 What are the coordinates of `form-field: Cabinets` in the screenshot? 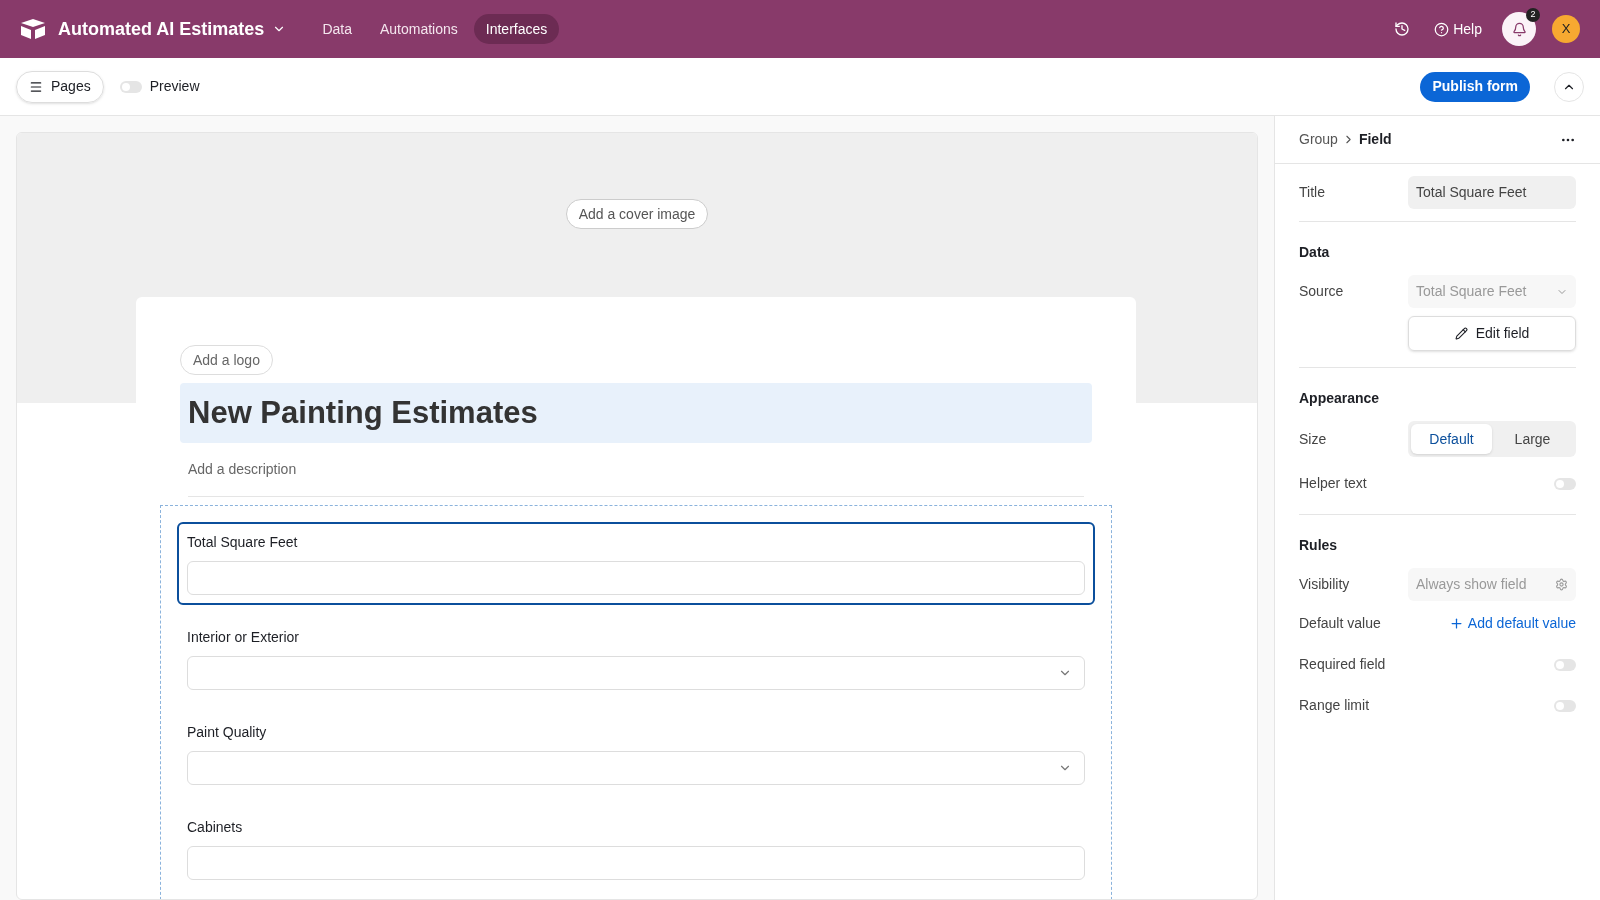 It's located at (636, 848).